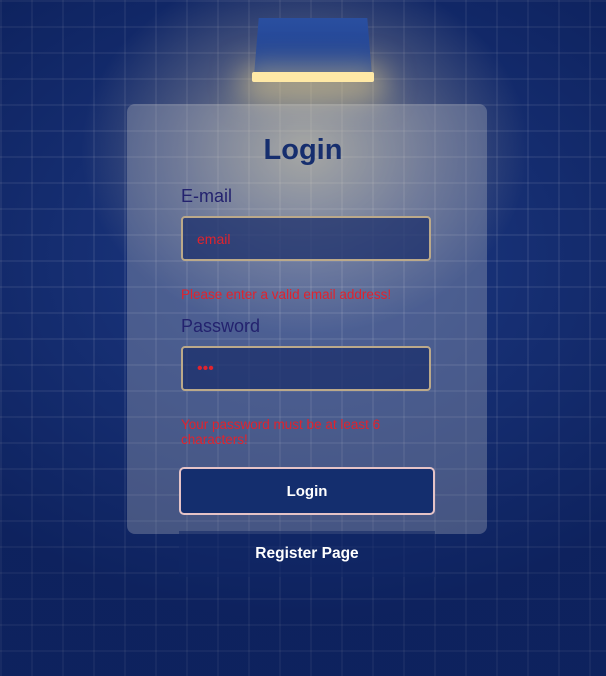 This screenshot has height=676, width=606. What do you see at coordinates (221, 326) in the screenshot?
I see `password-label: Password` at bounding box center [221, 326].